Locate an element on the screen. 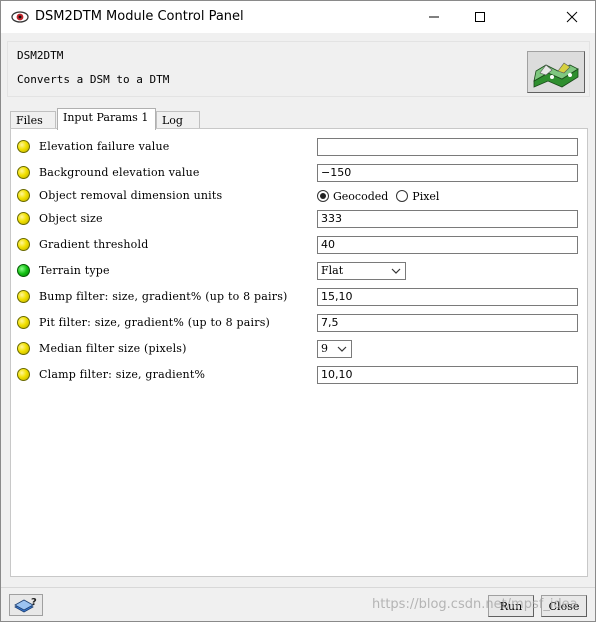 This screenshot has height=622, width=596. title-bar: DSM2DTM Module Control Panel is located at coordinates (298, 17).